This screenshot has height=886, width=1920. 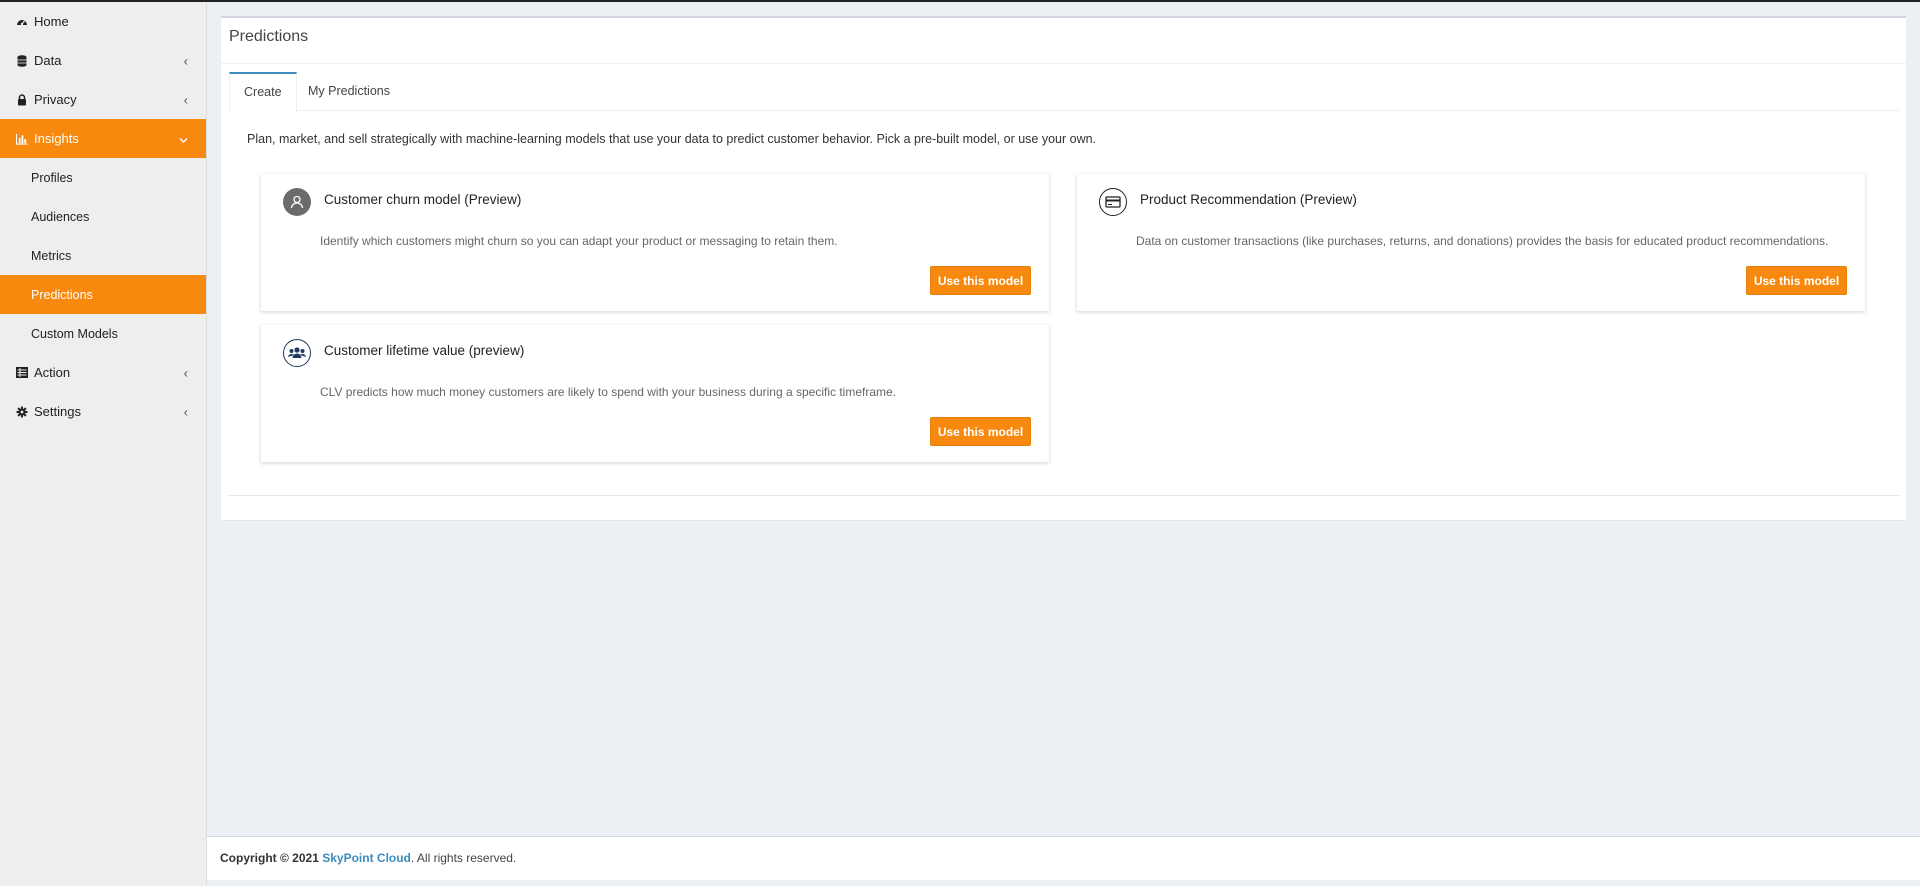 I want to click on sidebar-item-label: Audiences, so click(x=60, y=216).